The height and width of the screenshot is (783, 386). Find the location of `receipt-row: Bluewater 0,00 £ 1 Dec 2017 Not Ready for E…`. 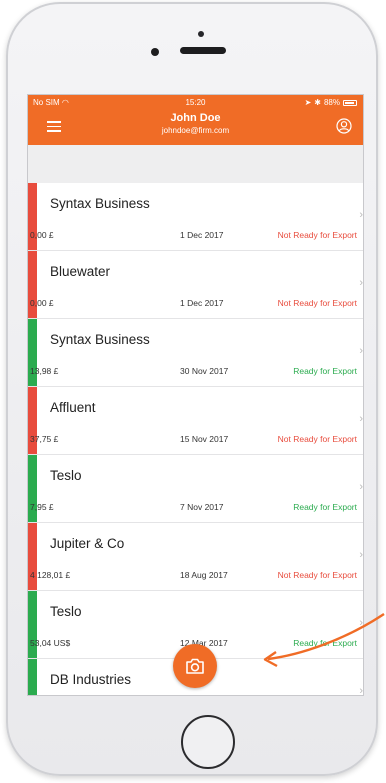

receipt-row: Bluewater 0,00 £ 1 Dec 2017 Not Ready for E… is located at coordinates (195, 285).